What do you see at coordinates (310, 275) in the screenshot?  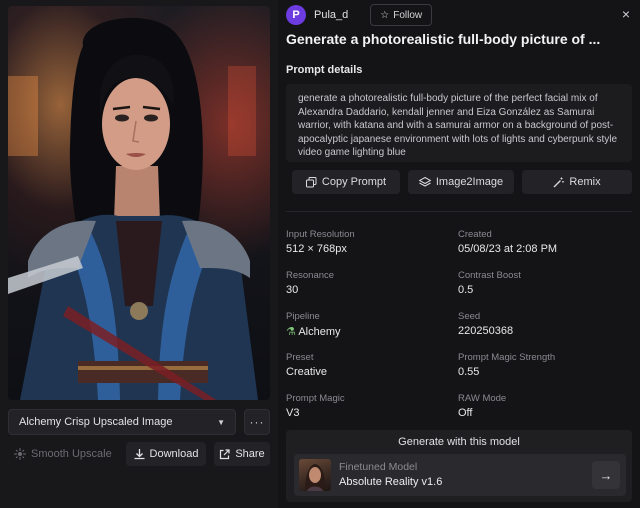 I see `detail-label: Resonance` at bounding box center [310, 275].